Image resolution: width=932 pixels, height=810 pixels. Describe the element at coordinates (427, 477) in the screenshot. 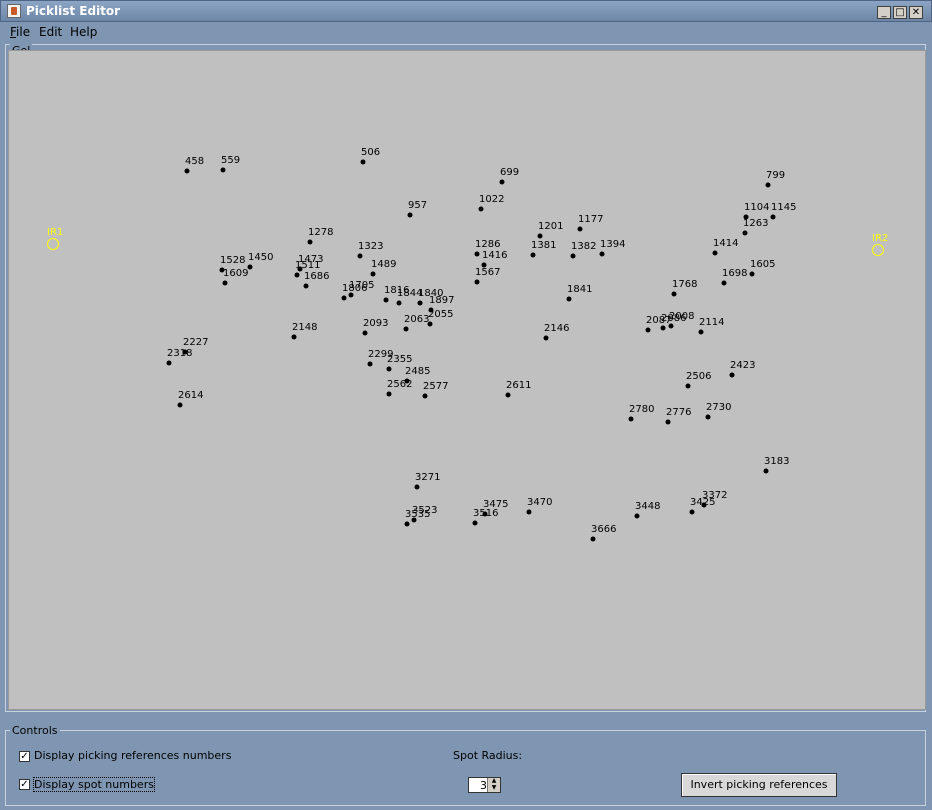

I see `spot-label-3271: 3271` at that location.